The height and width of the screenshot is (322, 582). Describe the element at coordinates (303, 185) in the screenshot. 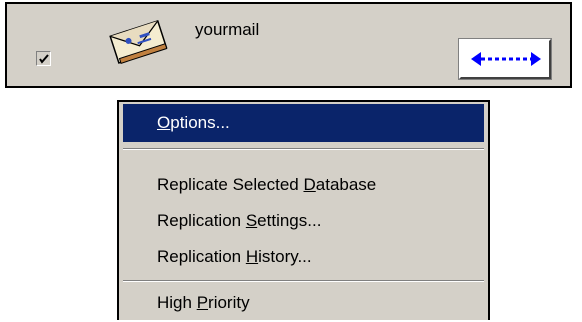

I see `menu-item-replicate-selected-database: Replicate Selected Database` at that location.